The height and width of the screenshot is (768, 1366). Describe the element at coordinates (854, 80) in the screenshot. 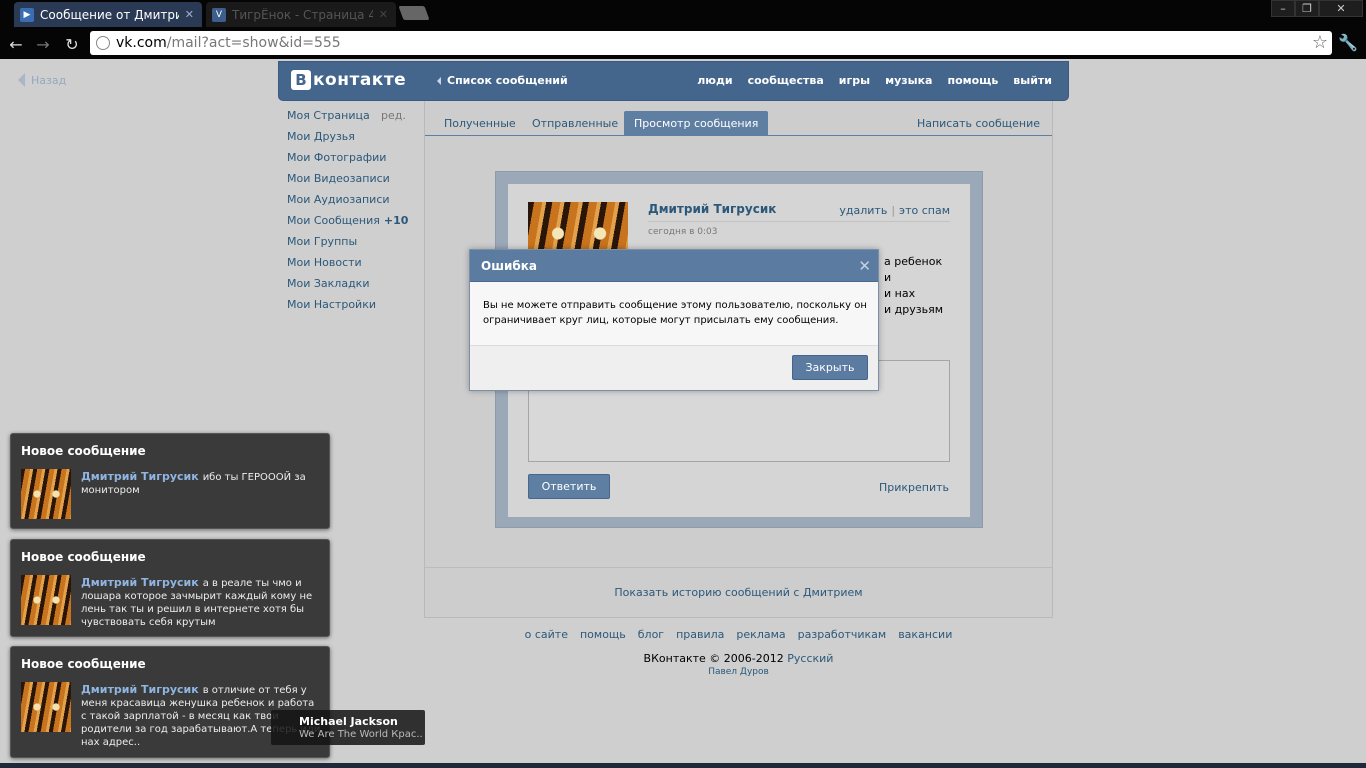

I see `nav-games: игры` at that location.